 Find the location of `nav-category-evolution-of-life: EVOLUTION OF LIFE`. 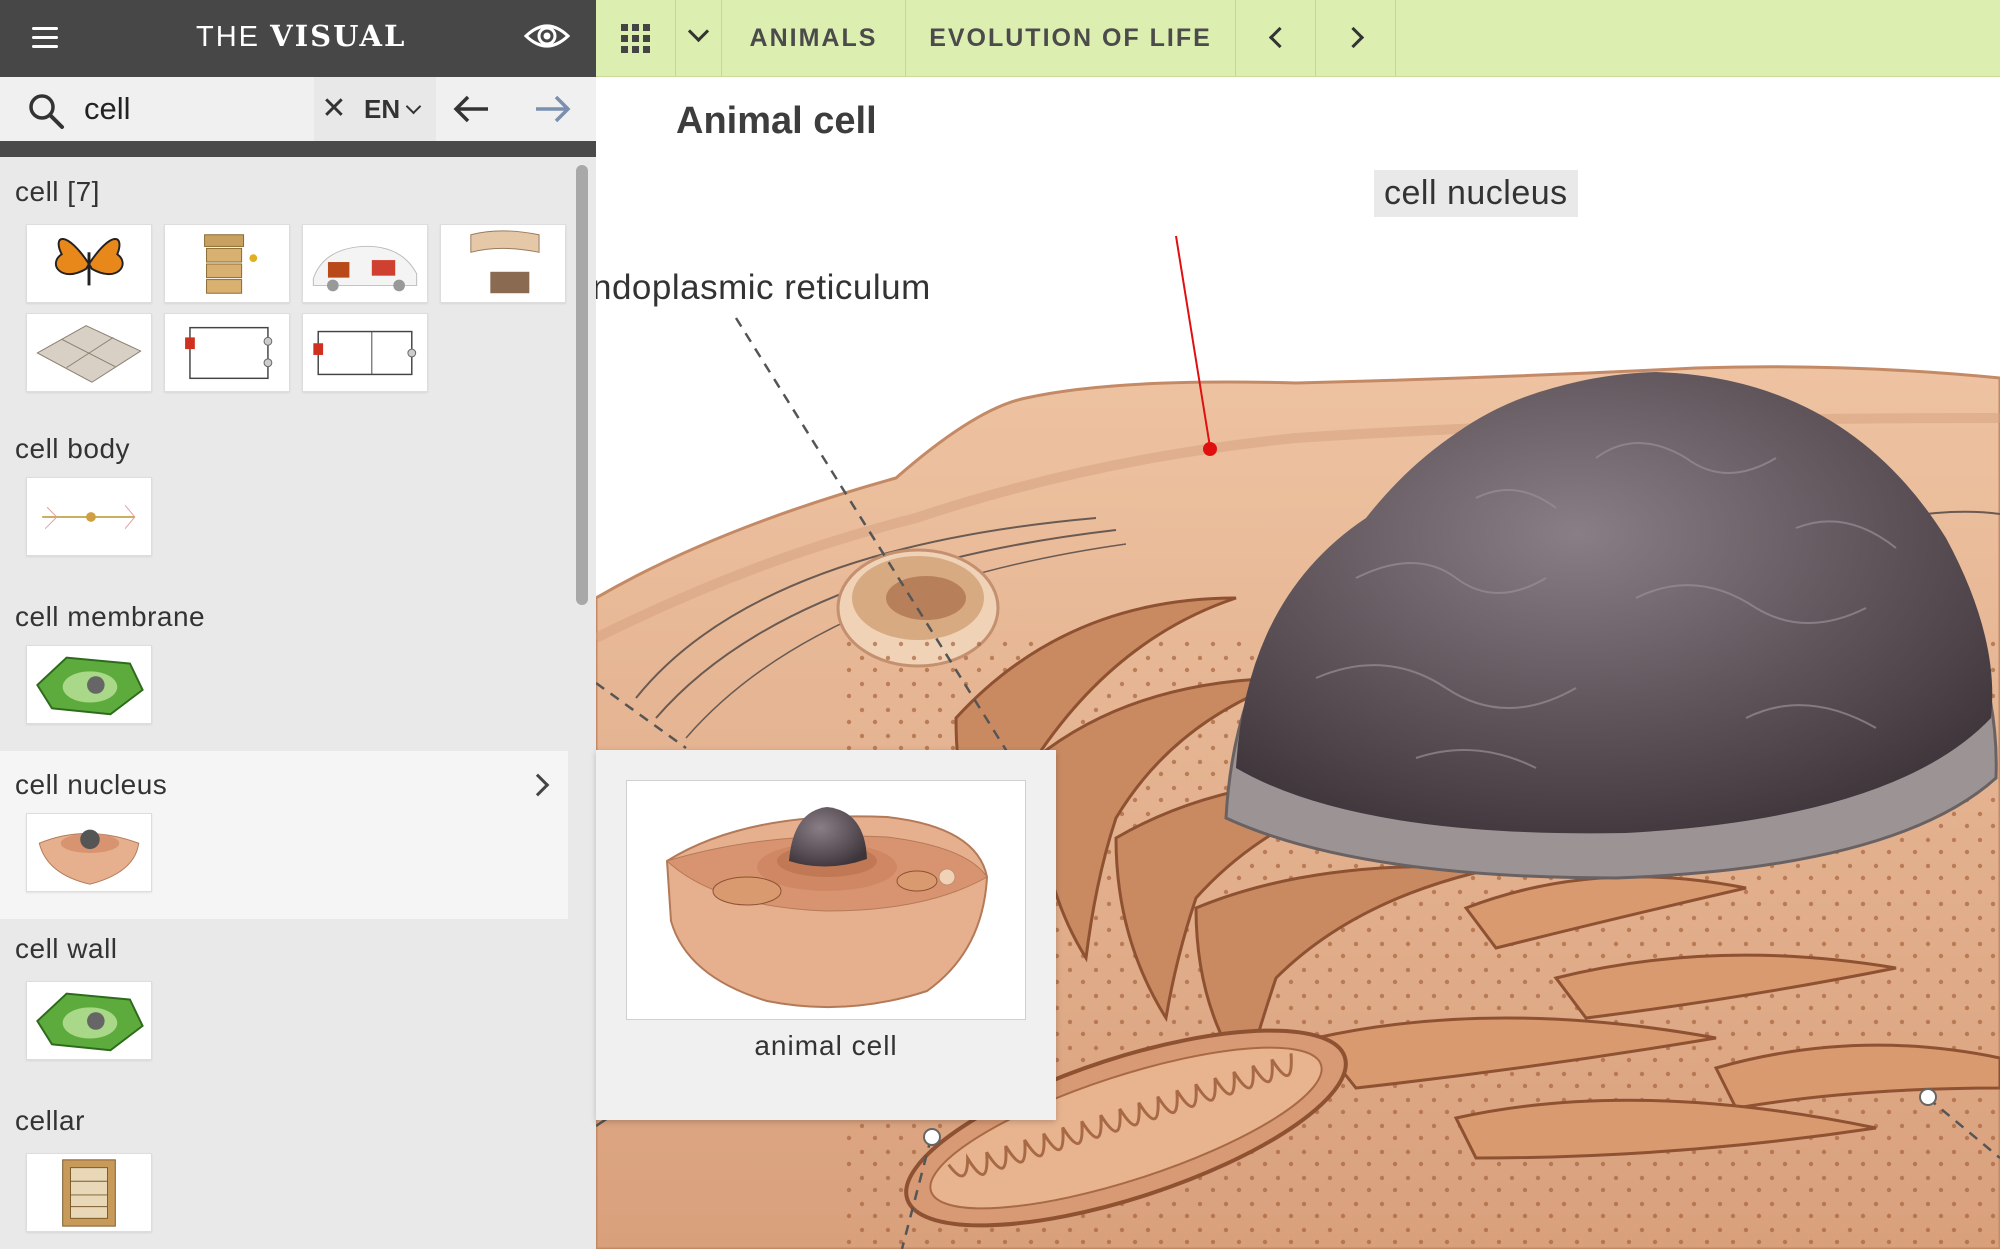

nav-category-evolution-of-life: EVOLUTION OF LIFE is located at coordinates (1071, 38).